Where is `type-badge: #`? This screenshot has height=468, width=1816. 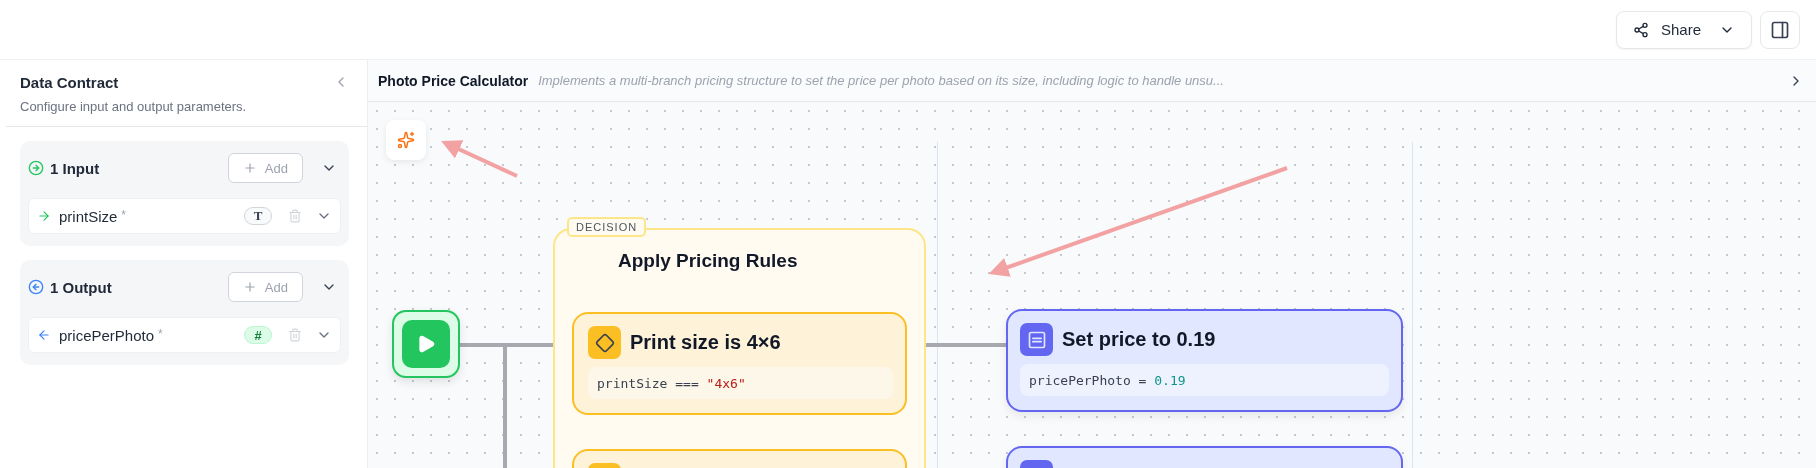
type-badge: # is located at coordinates (258, 335).